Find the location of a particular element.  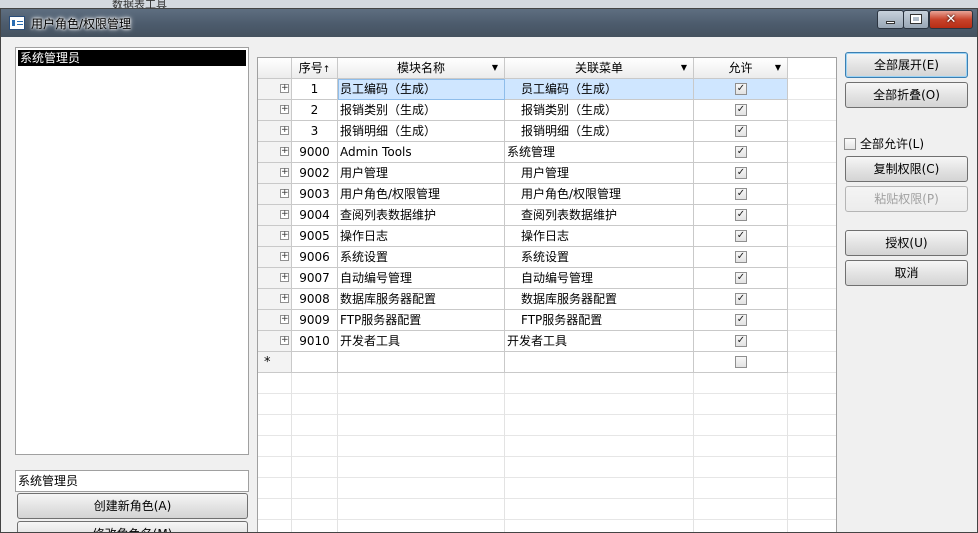

table-row: +3 报销明细（生成） 报销明细（生成） ✓ is located at coordinates (523, 131).